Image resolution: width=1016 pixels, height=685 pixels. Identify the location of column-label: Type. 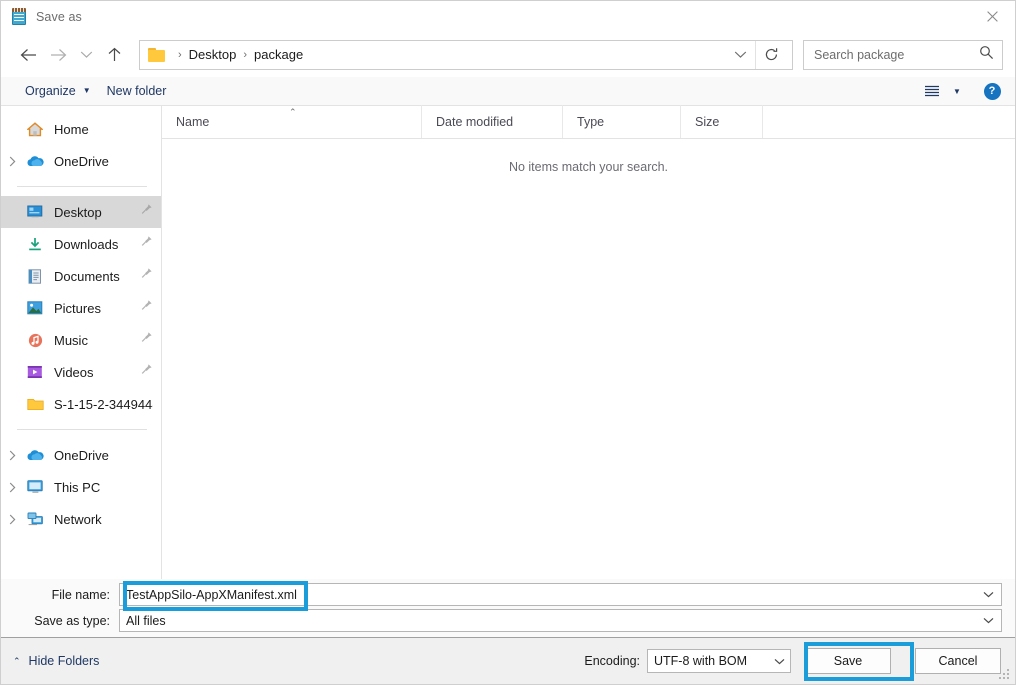
(591, 121).